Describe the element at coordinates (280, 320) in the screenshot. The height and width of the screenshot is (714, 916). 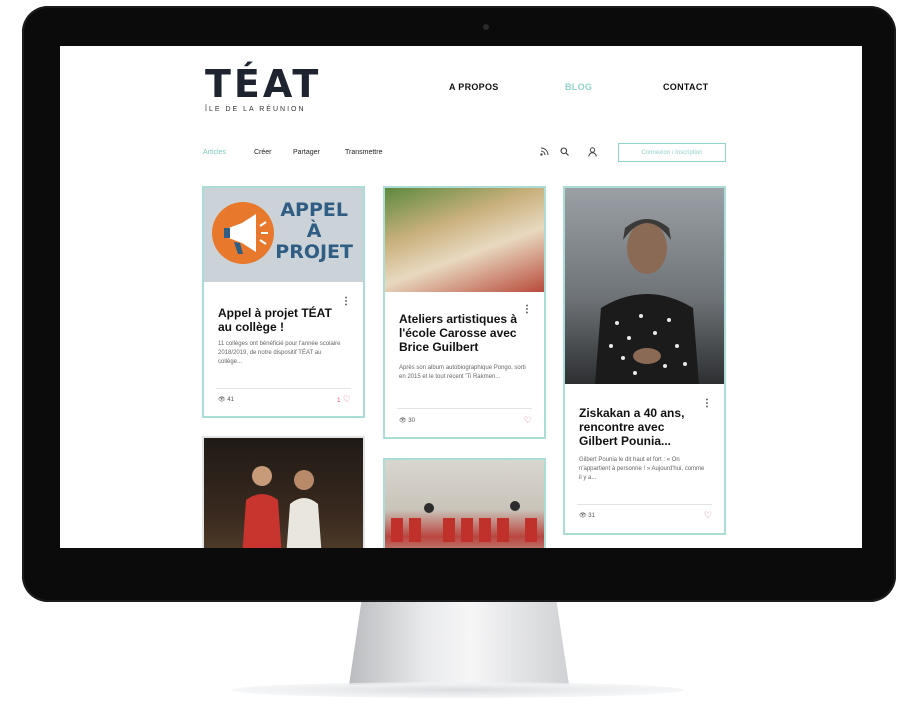
I see `post-title: Appel à projet TÉAT au collège !` at that location.